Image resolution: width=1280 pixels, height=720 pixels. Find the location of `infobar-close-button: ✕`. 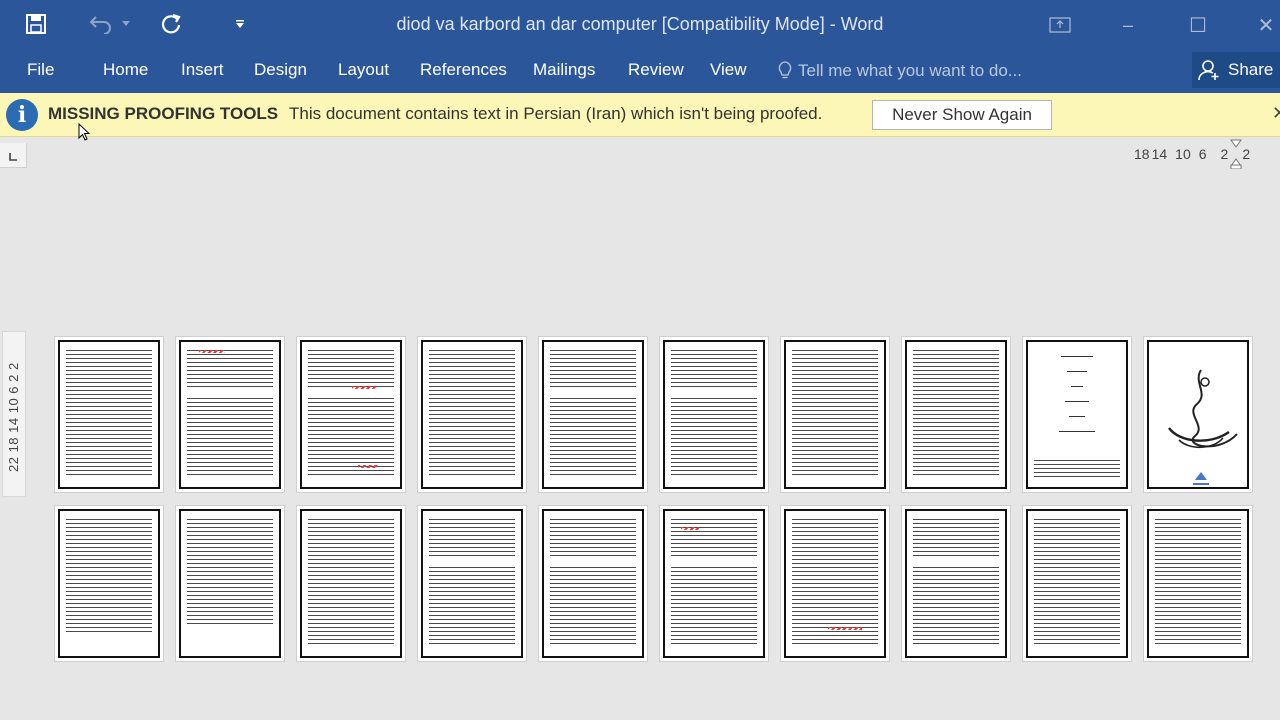

infobar-close-button: ✕ is located at coordinates (1276, 113).